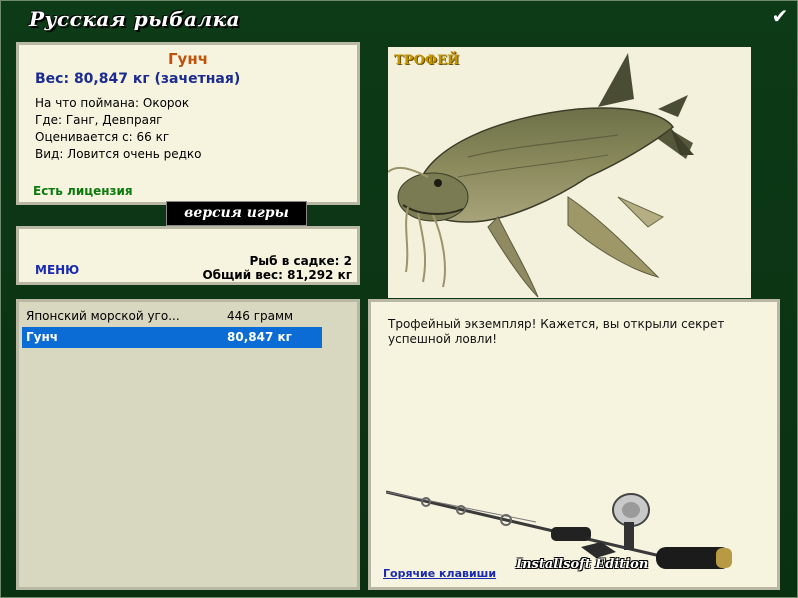 Image resolution: width=798 pixels, height=598 pixels. I want to click on caught-on: На что поймана: Окорок, so click(112, 103).